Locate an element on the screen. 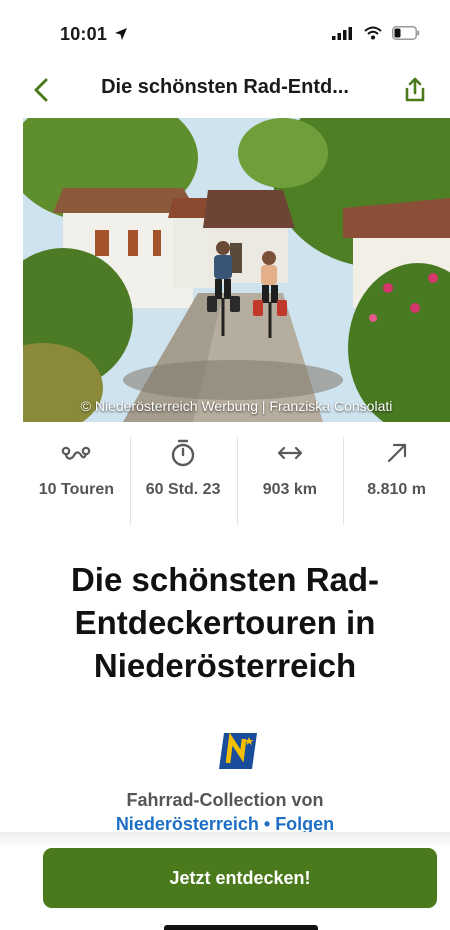 Image resolution: width=450 pixels, height=930 pixels. status-time-text: 10:01 is located at coordinates (84, 34).